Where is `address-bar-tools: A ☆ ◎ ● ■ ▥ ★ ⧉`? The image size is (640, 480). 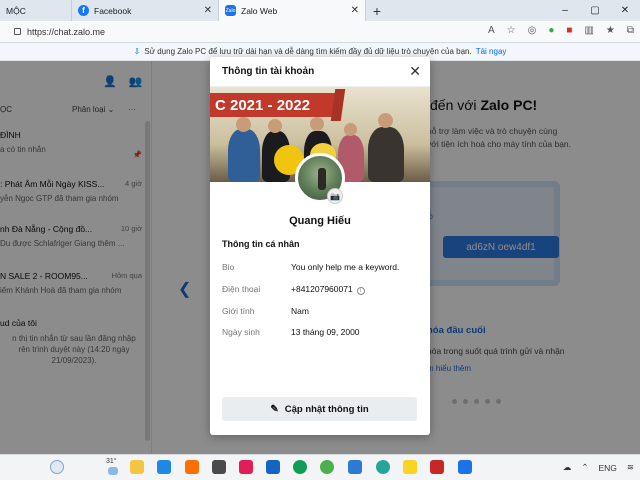
address-bar-tools: A ☆ ◎ ● ■ ▥ ★ ⧉ is located at coordinates (561, 30).